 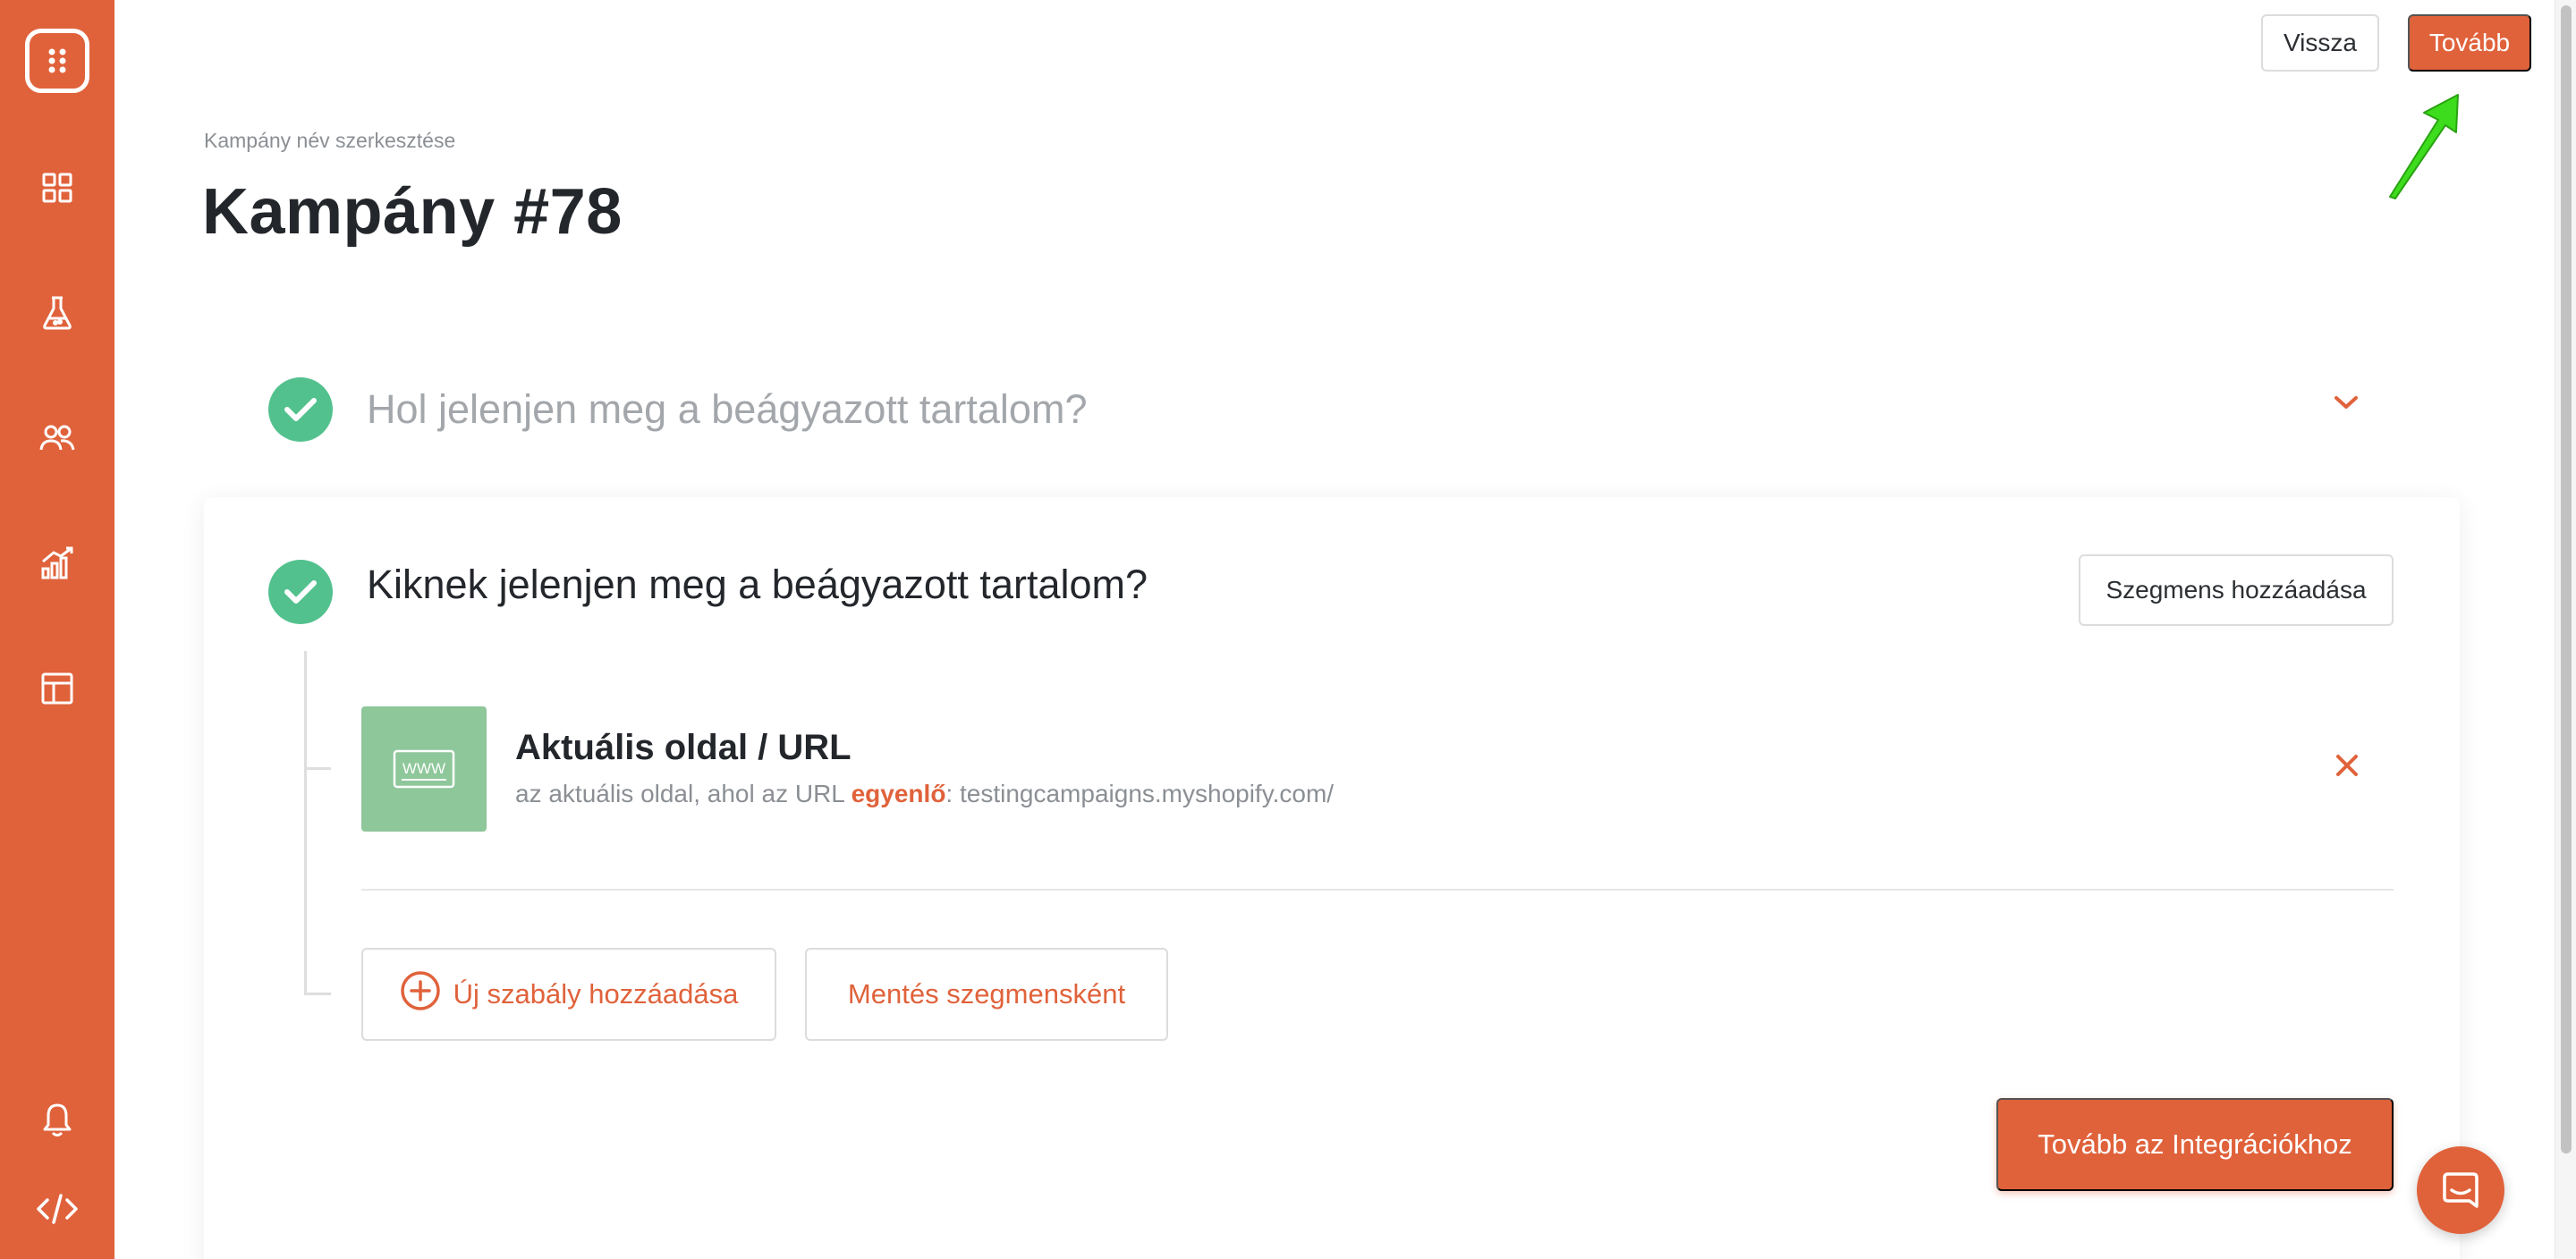 I want to click on tree-line, so click(x=305, y=822).